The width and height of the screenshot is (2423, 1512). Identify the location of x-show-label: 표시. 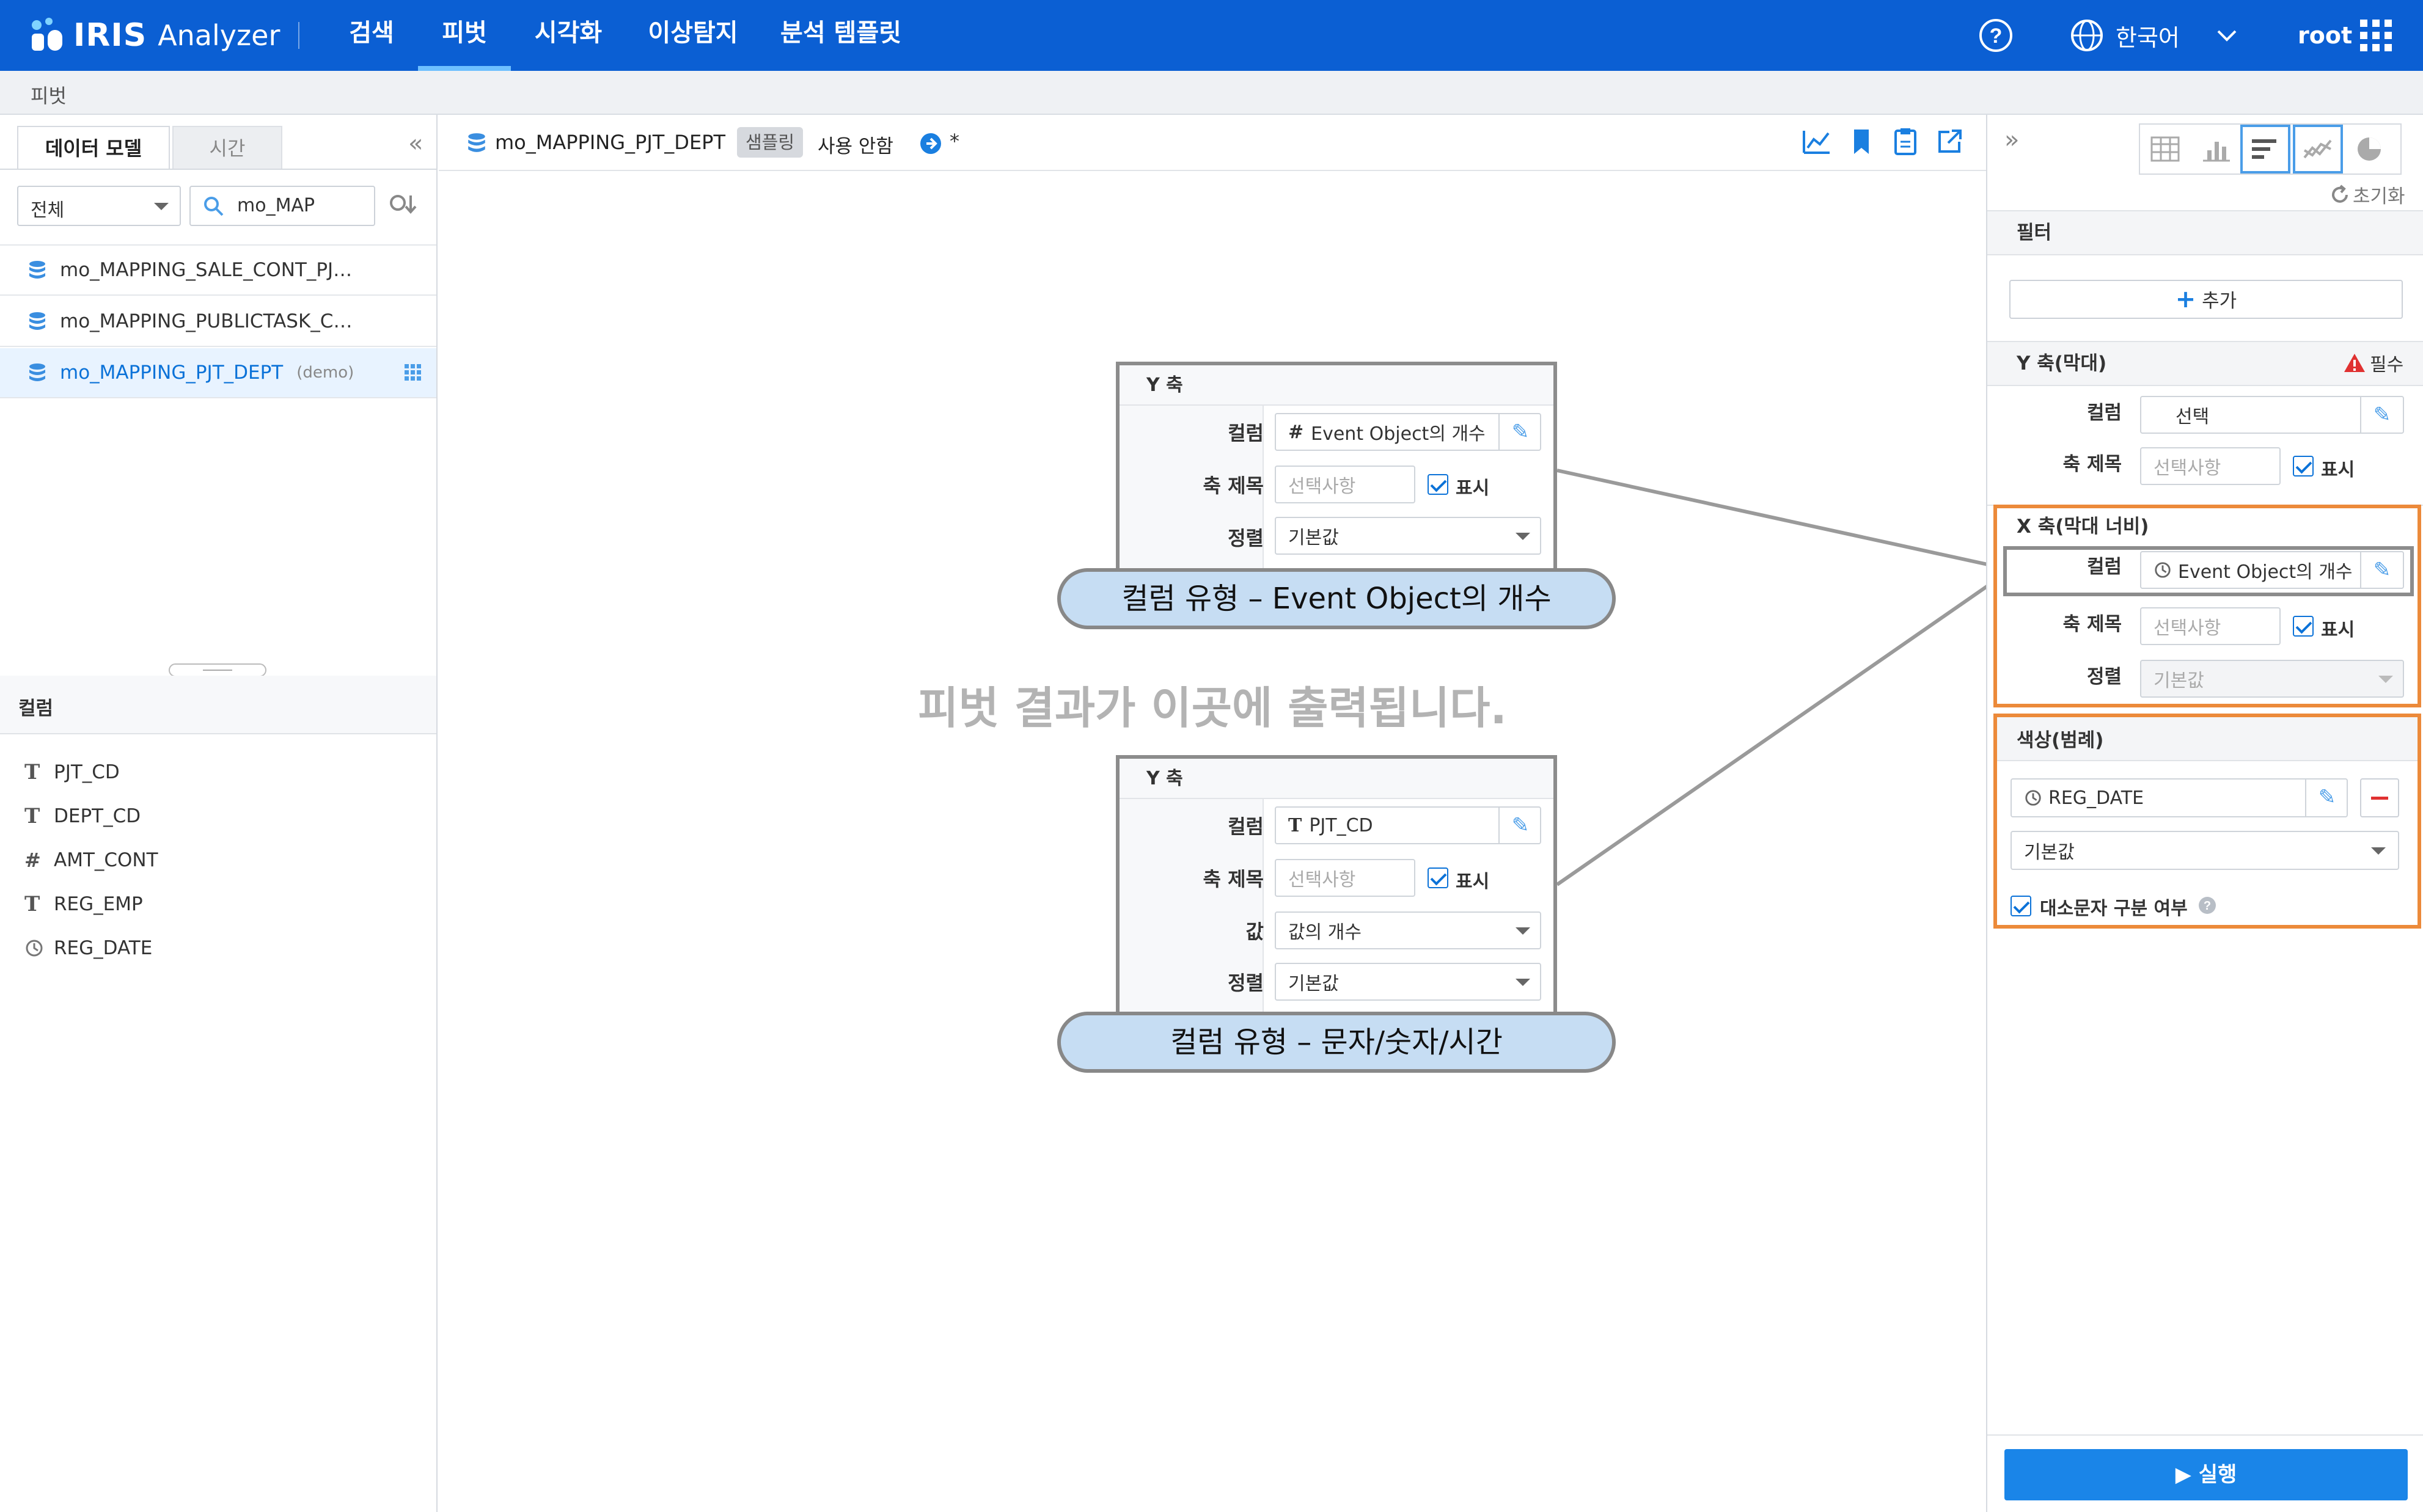
(2338, 630).